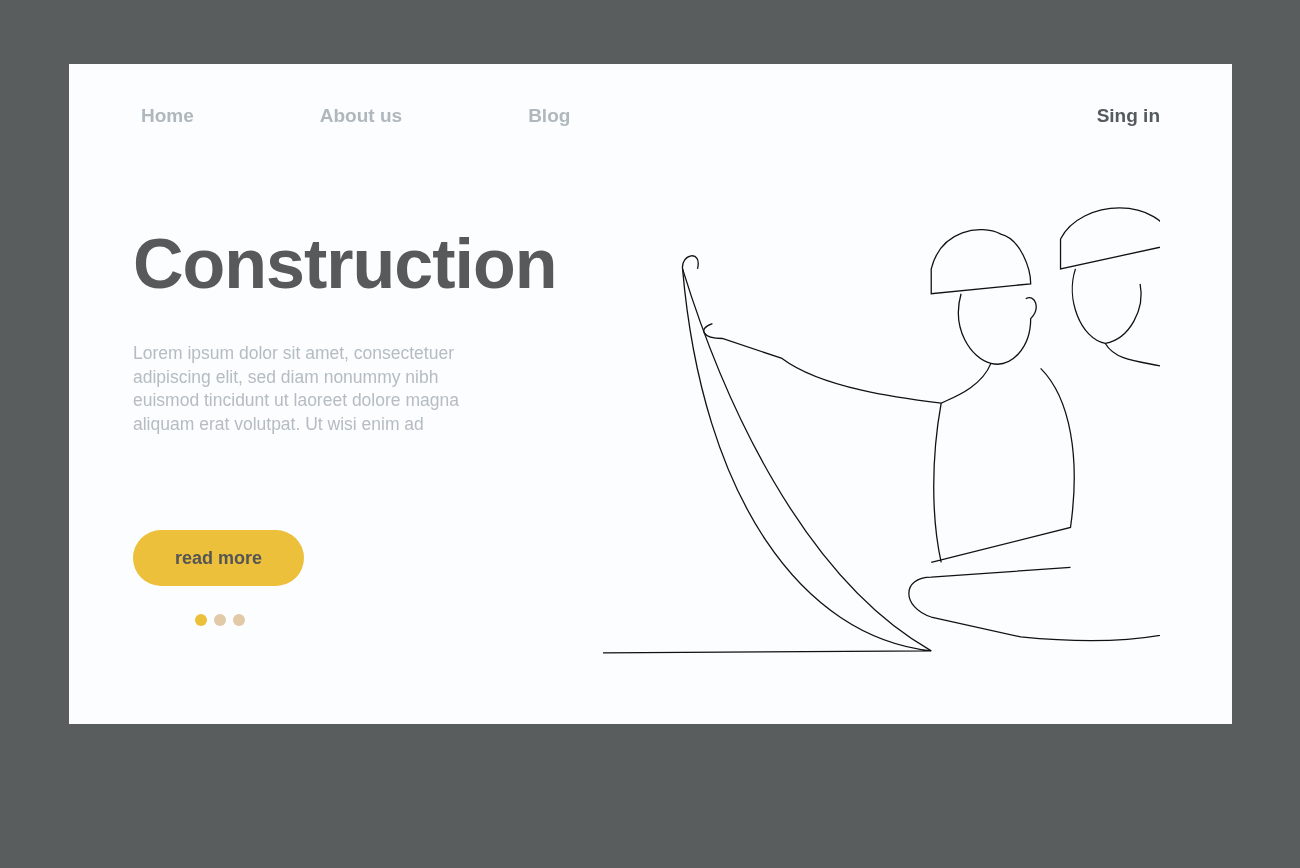  I want to click on nav-link: Blog, so click(549, 116).